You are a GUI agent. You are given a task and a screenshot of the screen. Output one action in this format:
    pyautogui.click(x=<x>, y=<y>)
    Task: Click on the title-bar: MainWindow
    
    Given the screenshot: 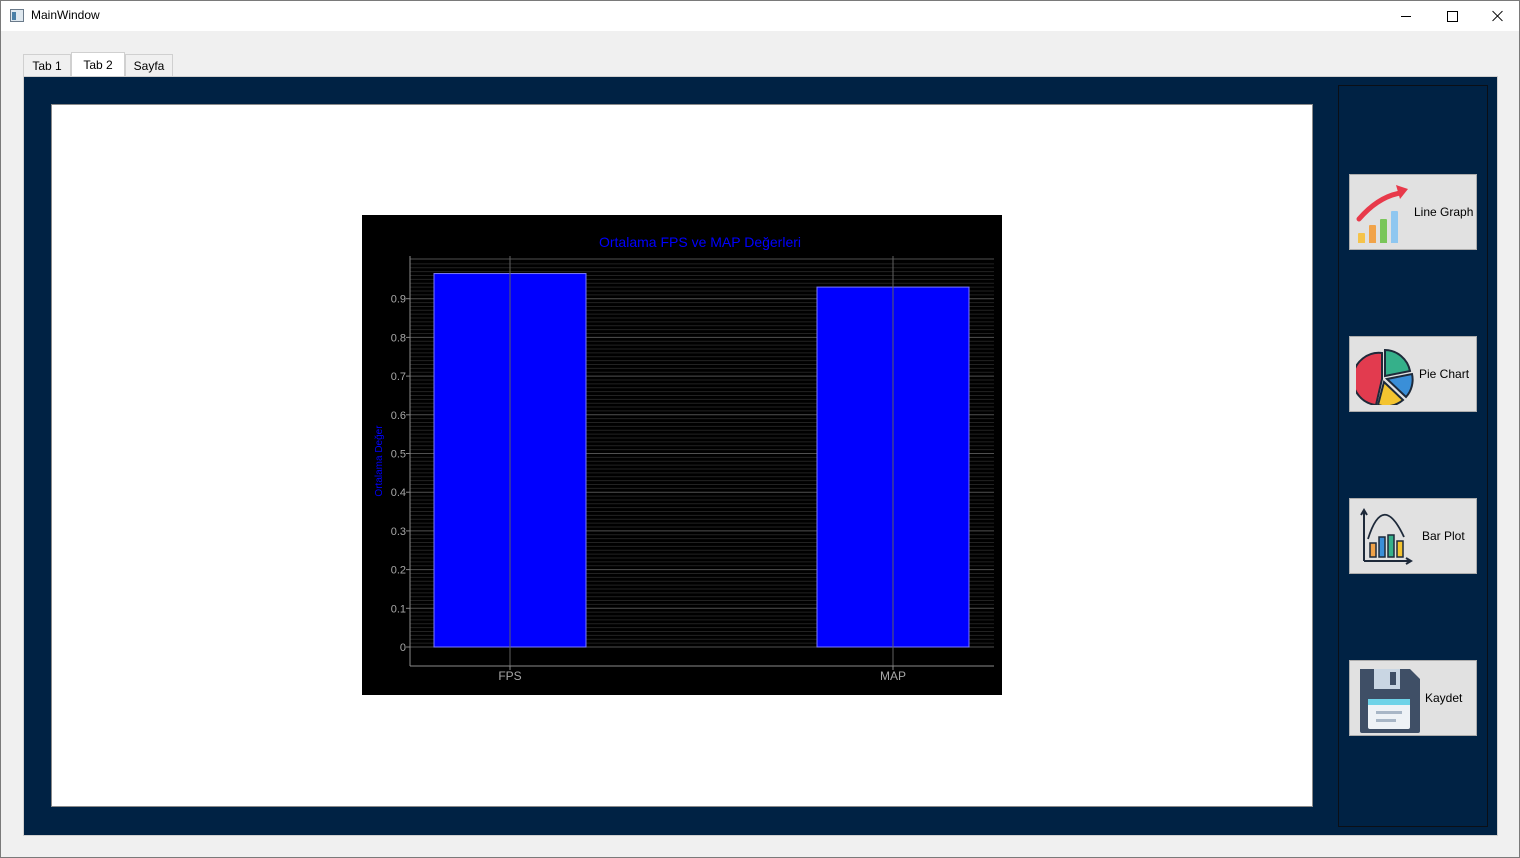 What is the action you would take?
    pyautogui.click(x=760, y=16)
    